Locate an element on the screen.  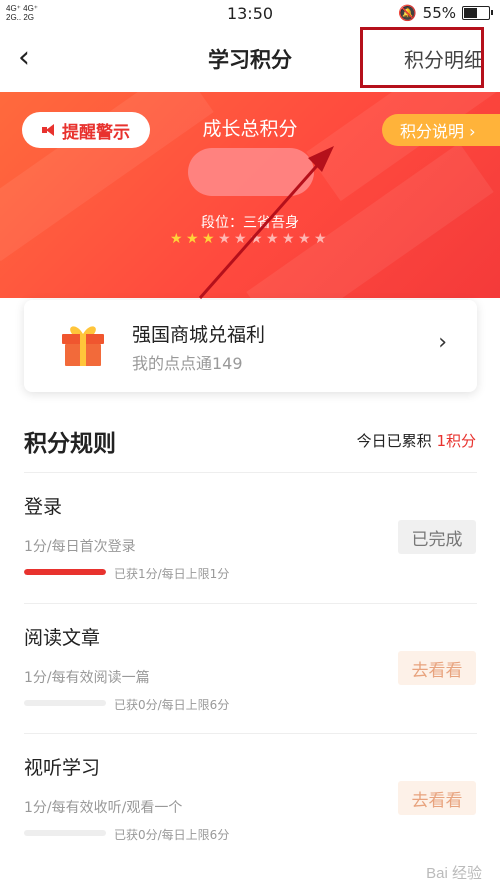
task-row: 视听学习 1分/每有效收听/观看一个 已获0分/每日上限6分 去看看 is located at coordinates (250, 800).